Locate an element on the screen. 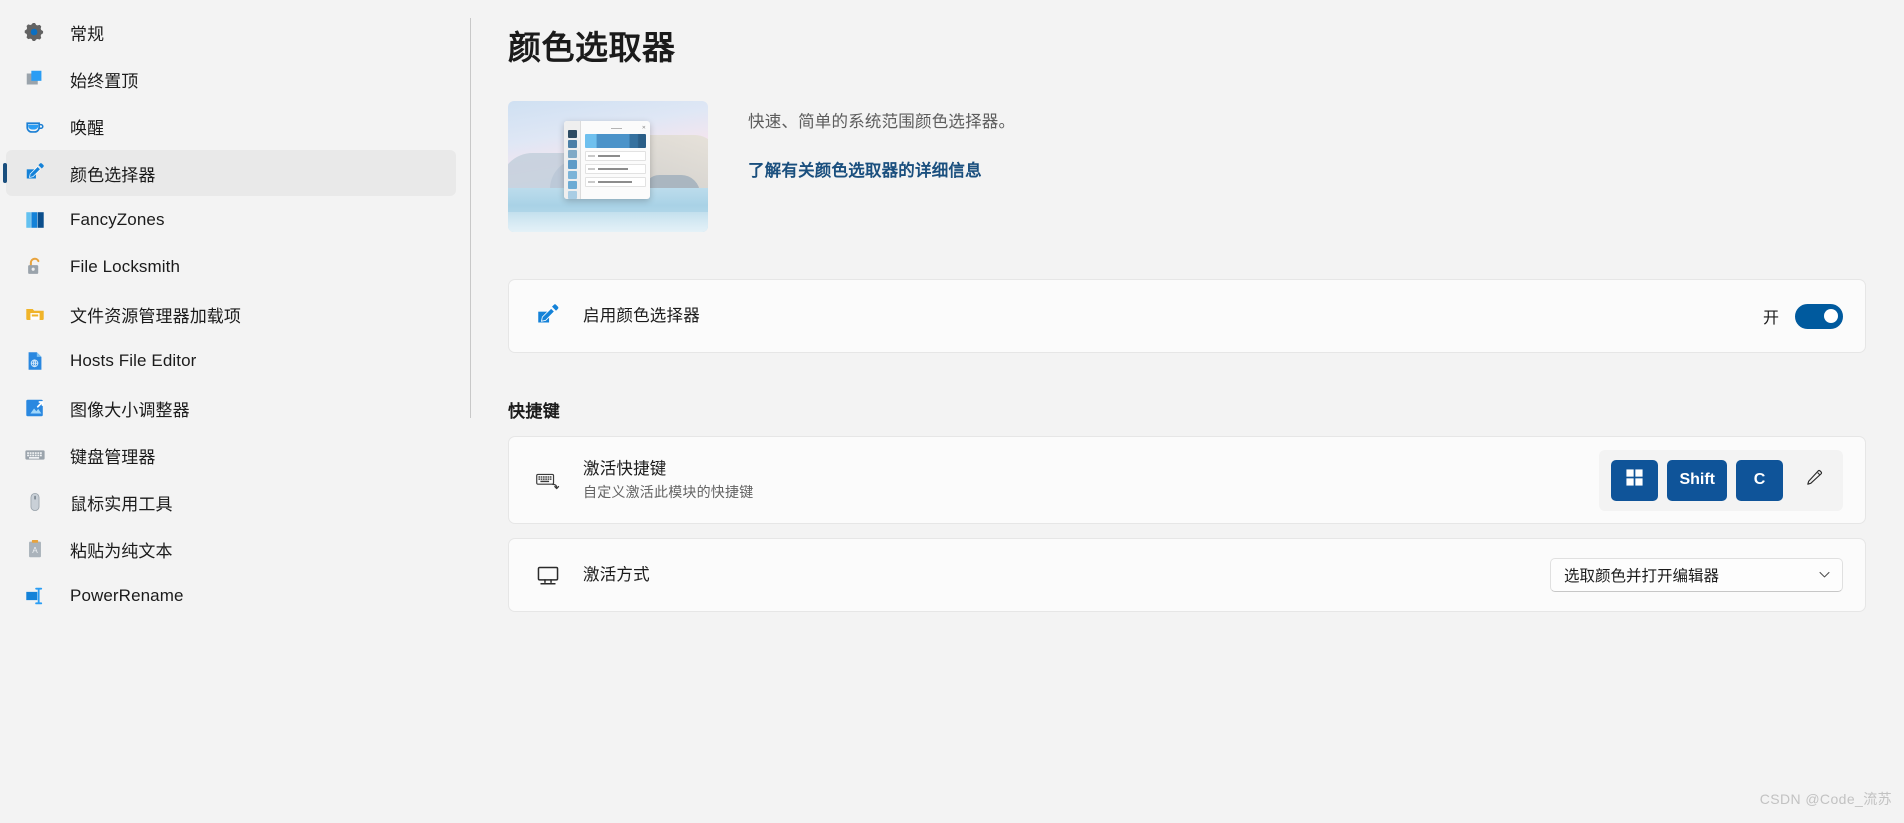 Image resolution: width=1904 pixels, height=823 pixels. file-locksmith-lock-icon is located at coordinates (35, 267).